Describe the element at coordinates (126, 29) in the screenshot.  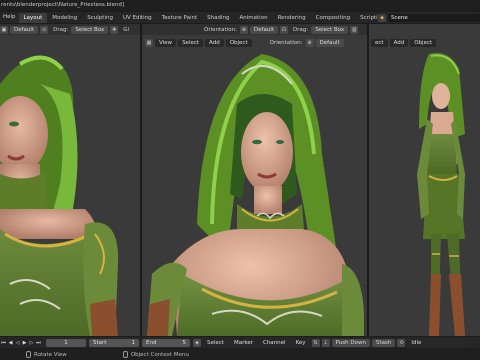
I see `left-gl-label: Gl` at that location.